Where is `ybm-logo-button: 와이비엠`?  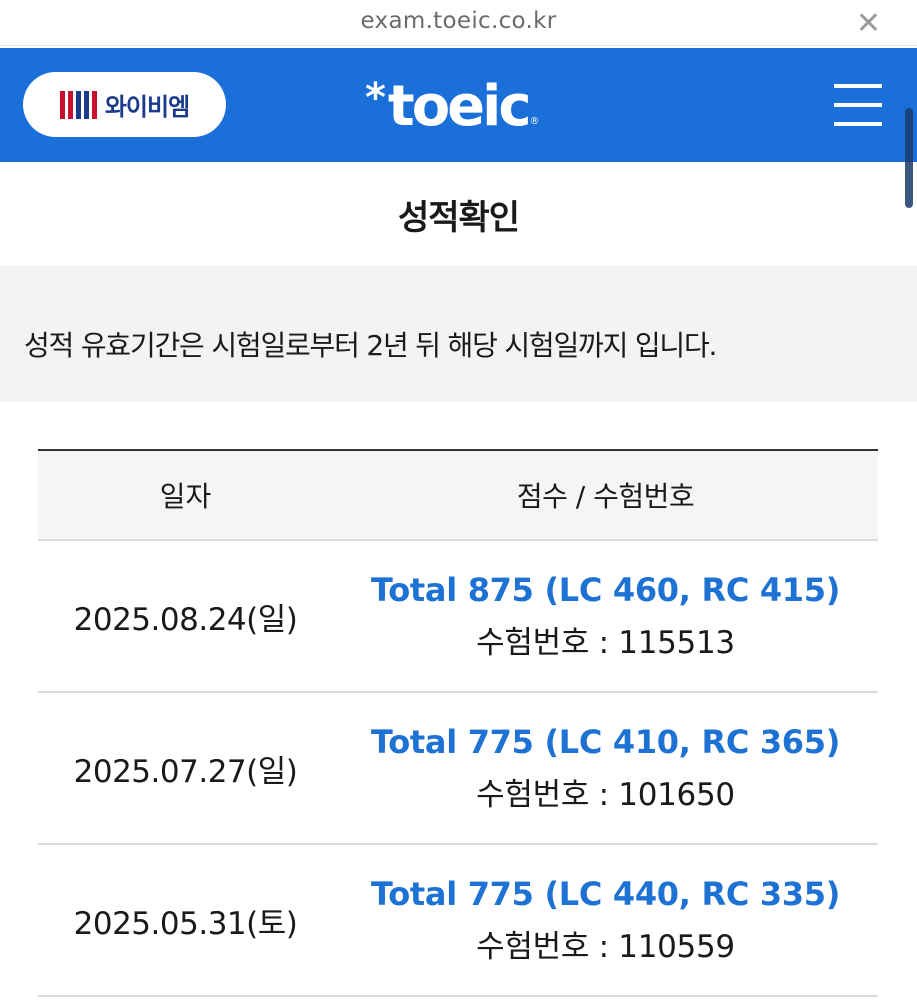
ybm-logo-button: 와이비엠 is located at coordinates (124, 104).